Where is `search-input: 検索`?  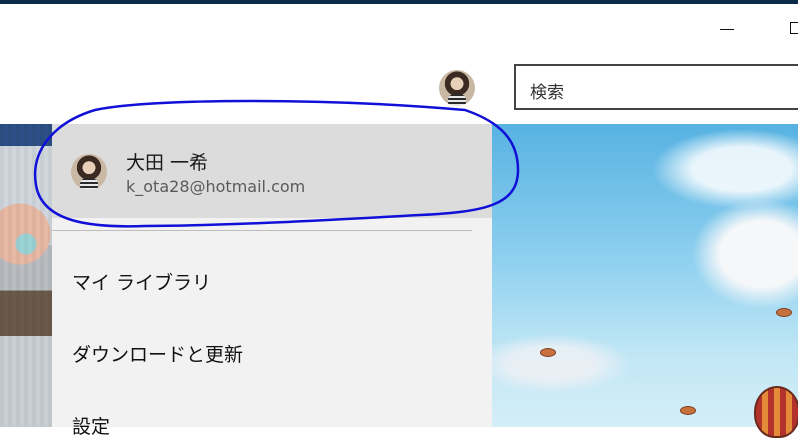 search-input: 検索 is located at coordinates (656, 87).